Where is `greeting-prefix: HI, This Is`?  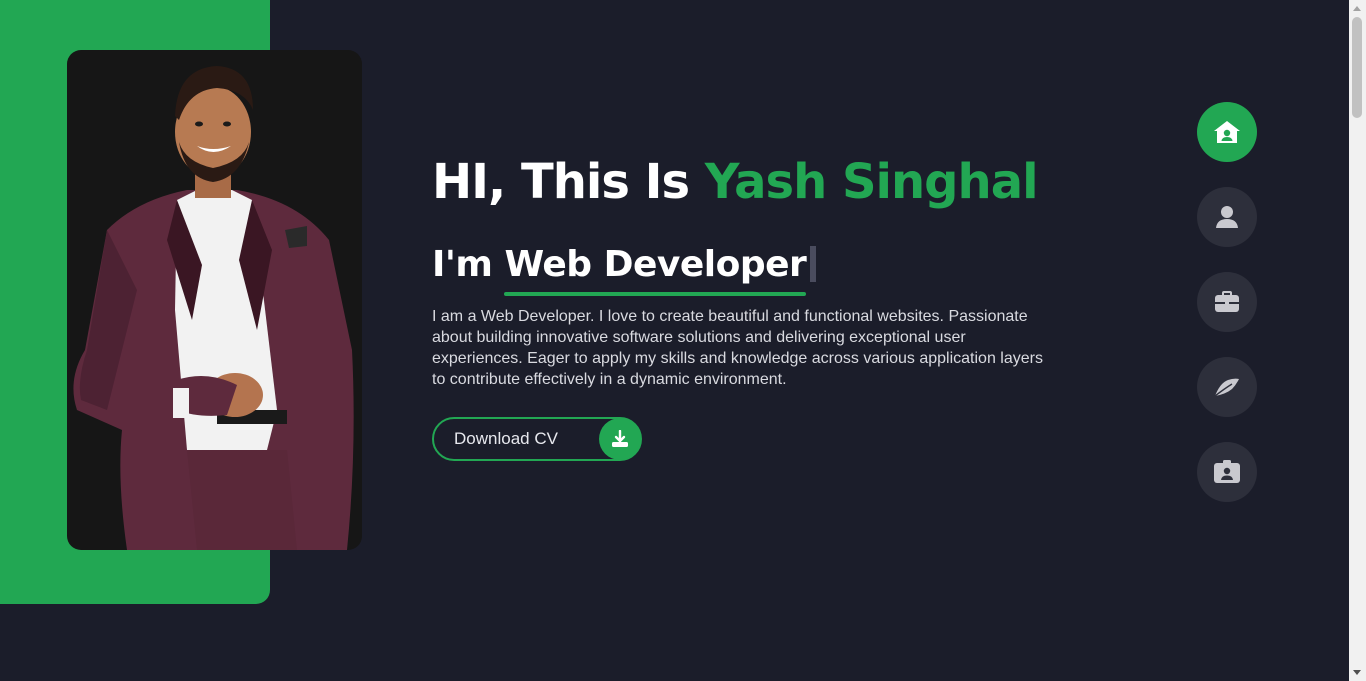
greeting-prefix: HI, This Is is located at coordinates (568, 182).